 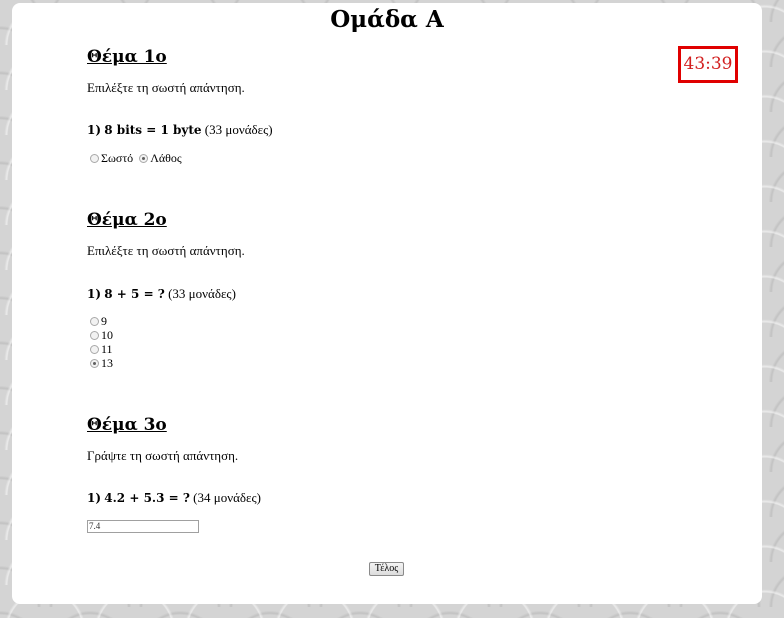 I want to click on page-title: Ομάδα Α, so click(x=387, y=19).